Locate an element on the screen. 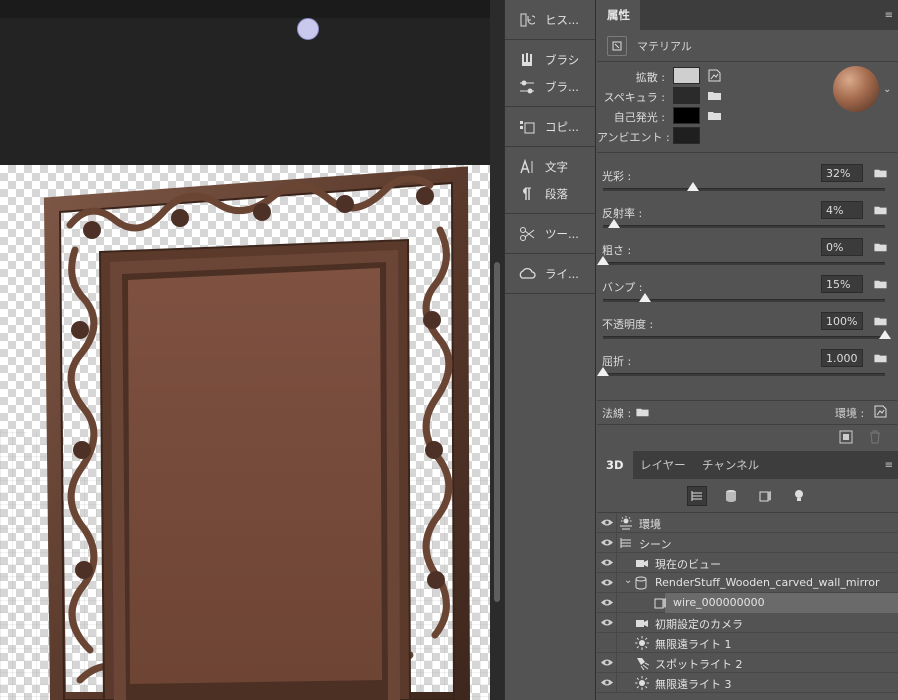 The height and width of the screenshot is (700, 898). slider-value-input: 0% is located at coordinates (842, 247).